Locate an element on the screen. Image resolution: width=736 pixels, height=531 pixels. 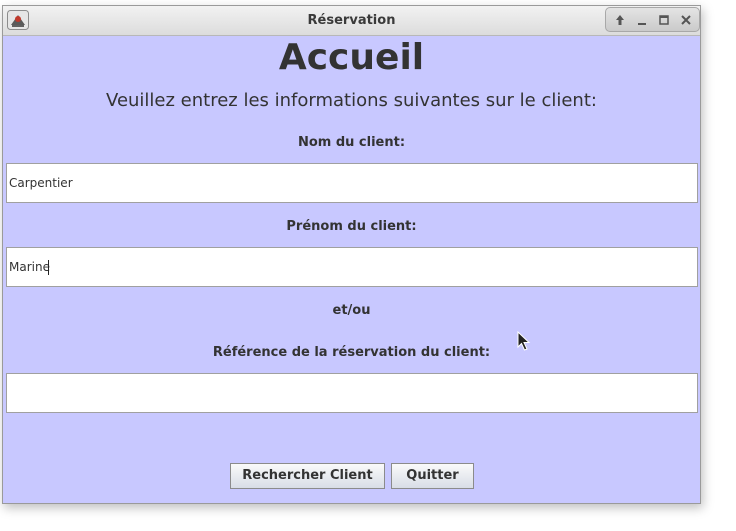
window-title: Réservation is located at coordinates (351, 20).